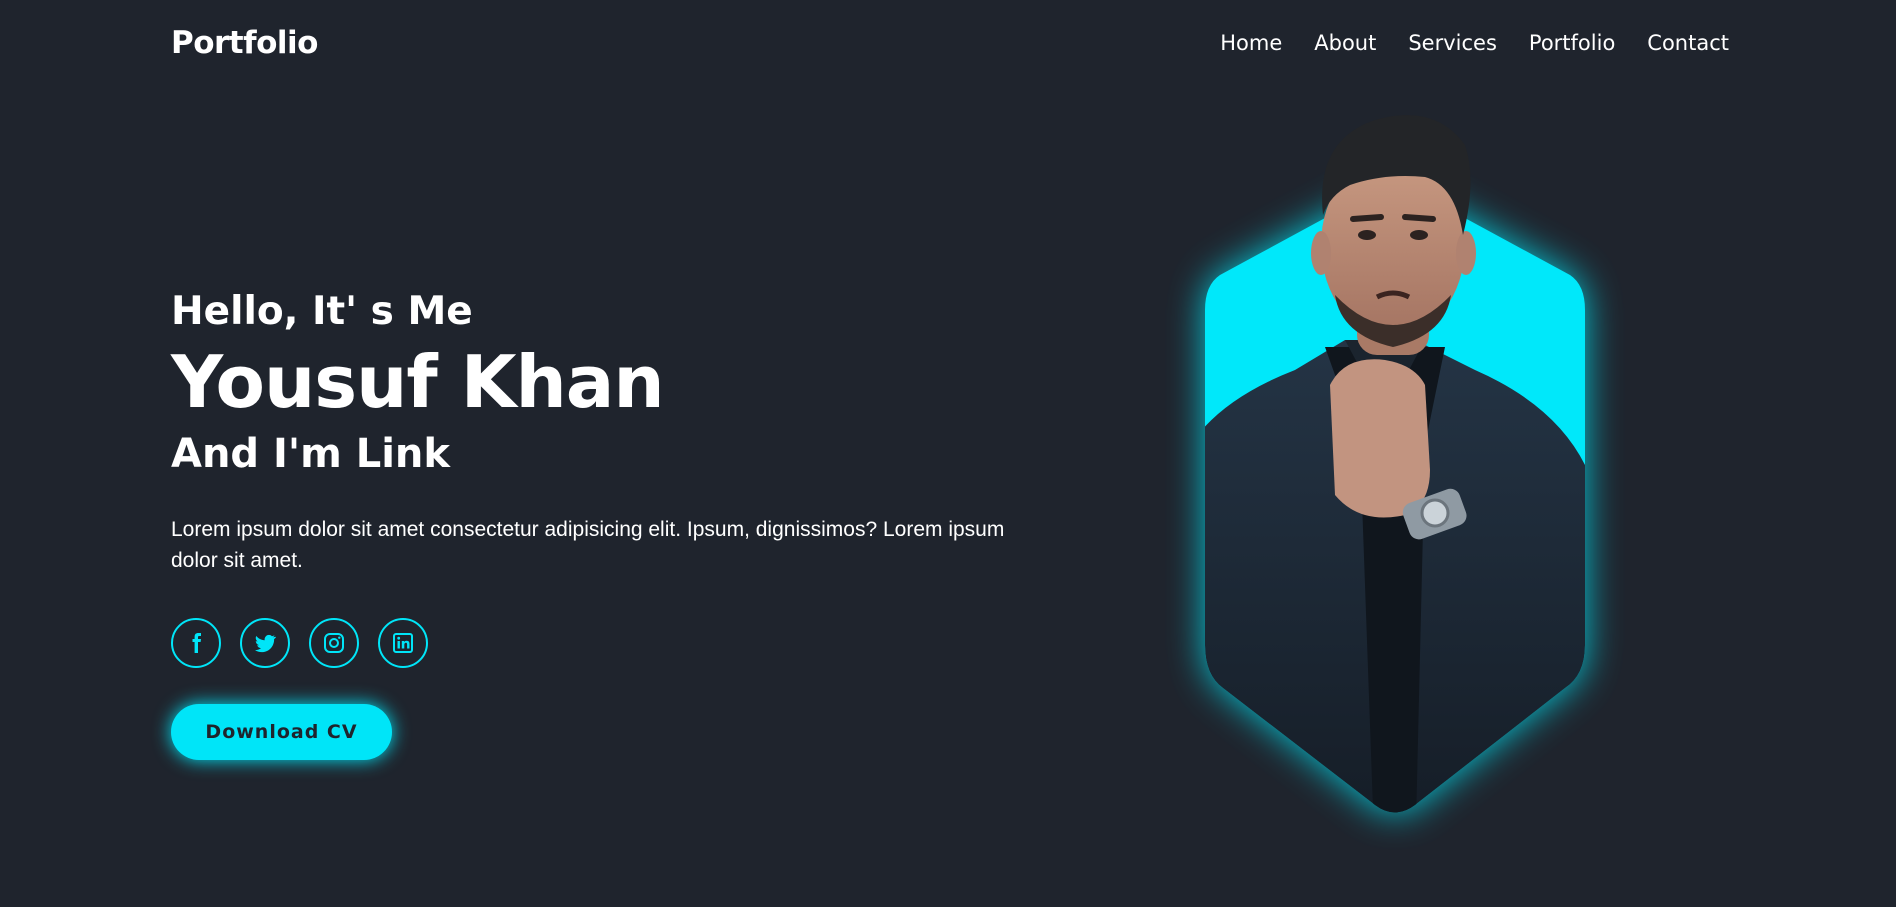  What do you see at coordinates (244, 43) in the screenshot?
I see `logo: Portfolio` at bounding box center [244, 43].